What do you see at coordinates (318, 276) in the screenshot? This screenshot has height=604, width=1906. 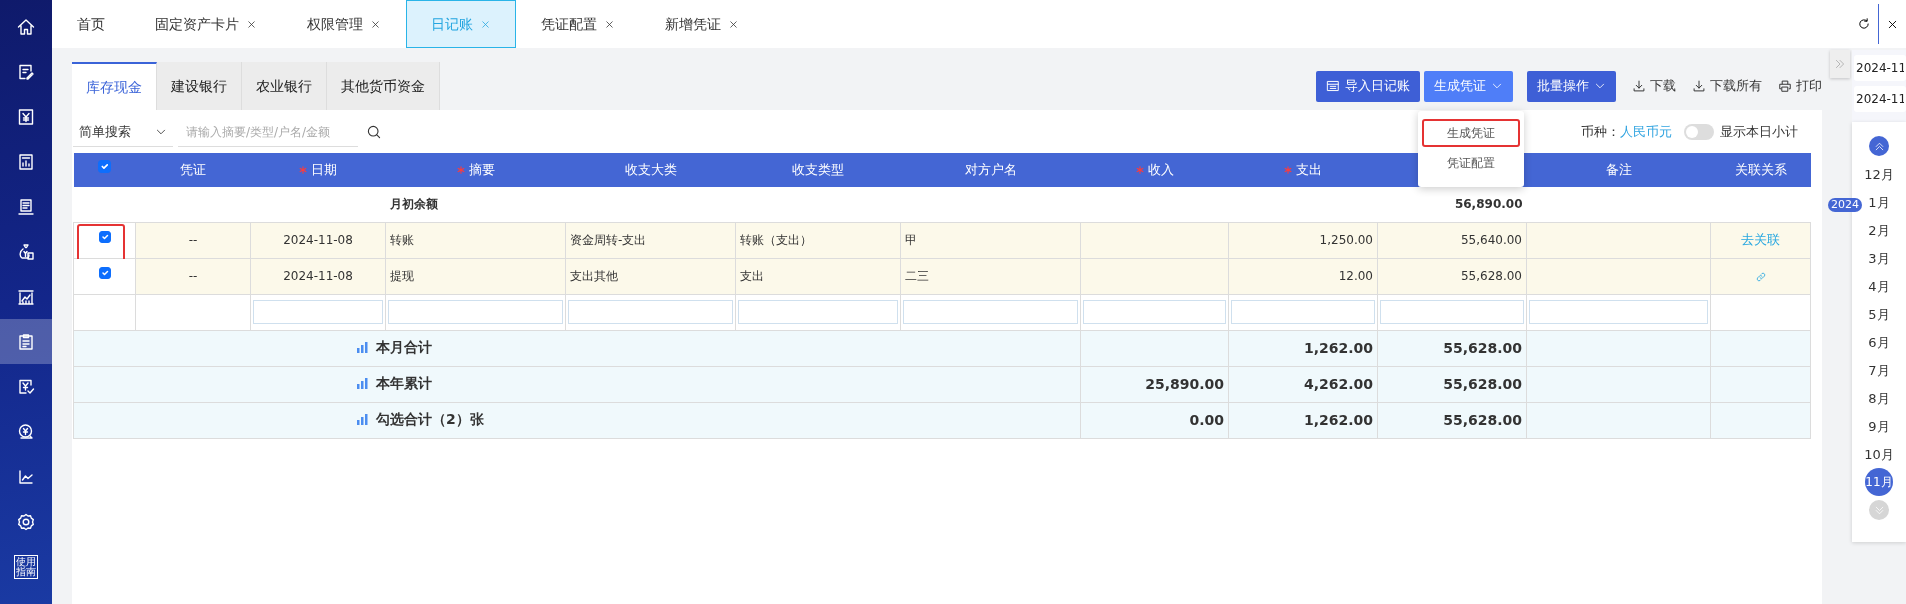 I see `table-cell: 2024-11-08` at bounding box center [318, 276].